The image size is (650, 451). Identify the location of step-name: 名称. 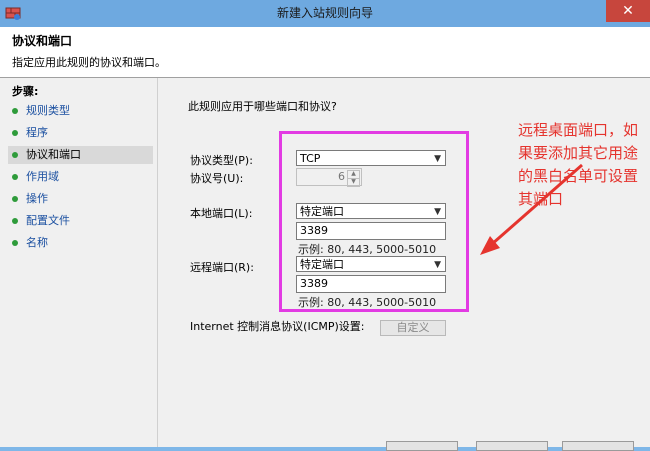
(80, 243).